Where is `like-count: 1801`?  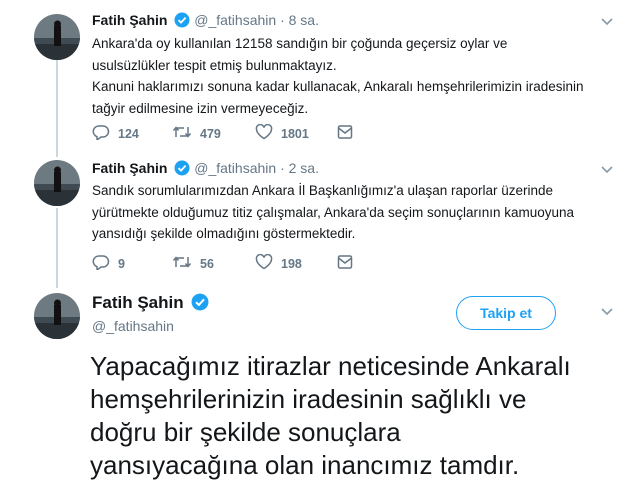
like-count: 1801 is located at coordinates (295, 133).